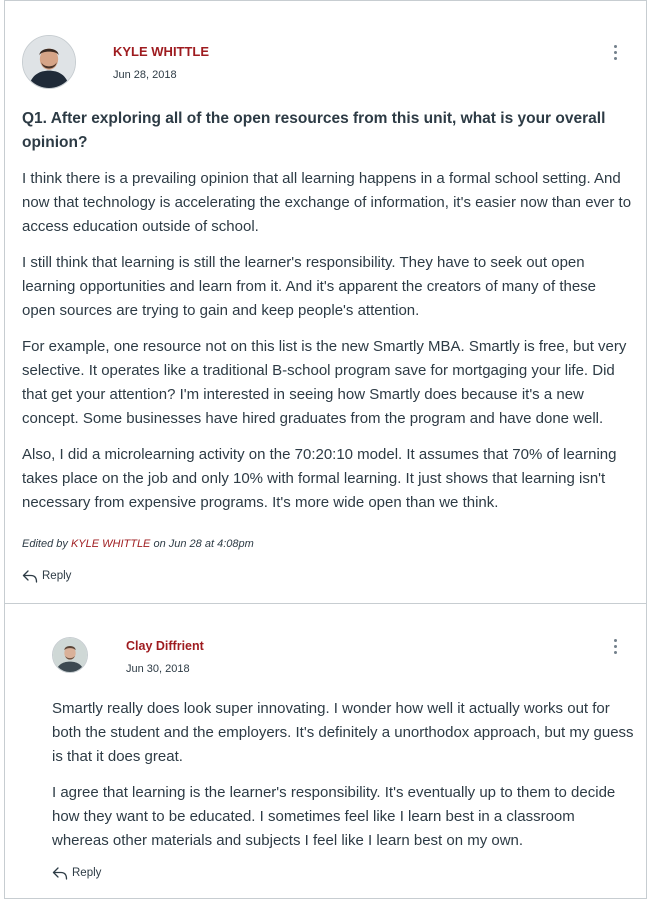  Describe the element at coordinates (145, 75) in the screenshot. I see `post-date: Jun 28, 2018` at that location.